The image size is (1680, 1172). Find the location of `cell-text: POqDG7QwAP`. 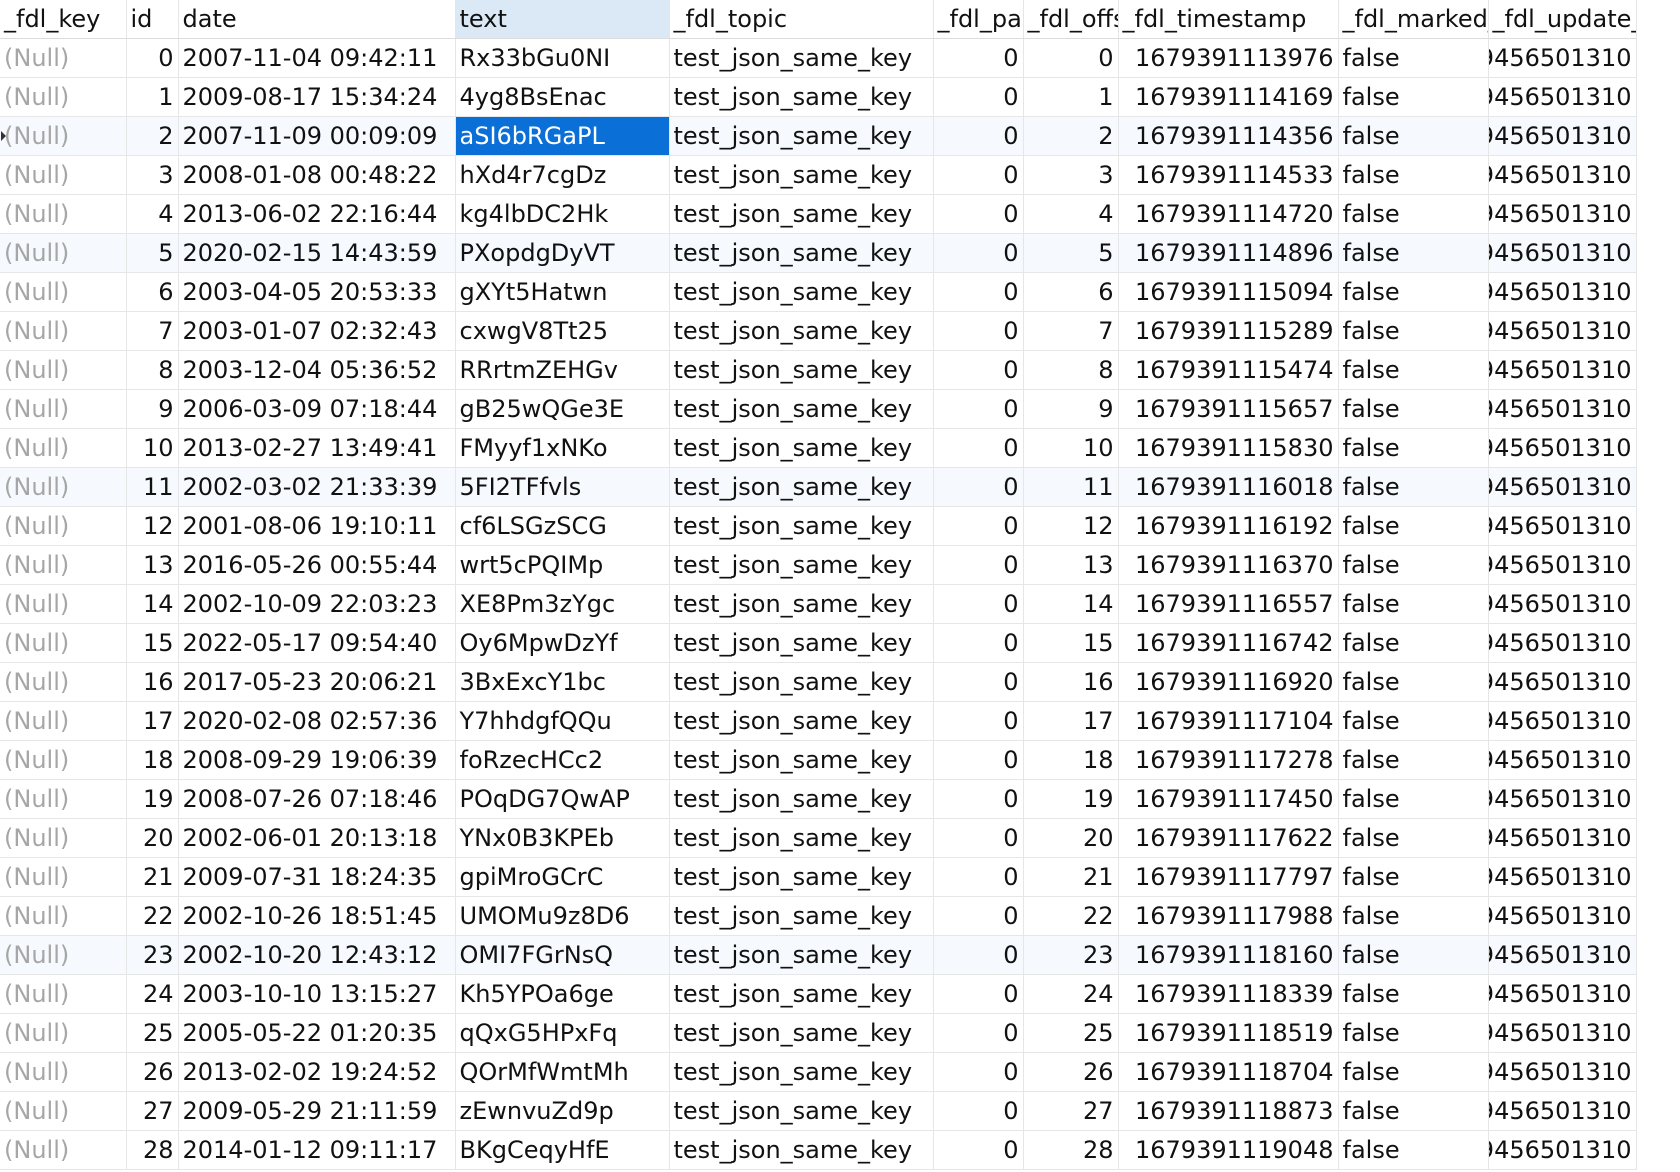

cell-text: POqDG7QwAP is located at coordinates (562, 799).